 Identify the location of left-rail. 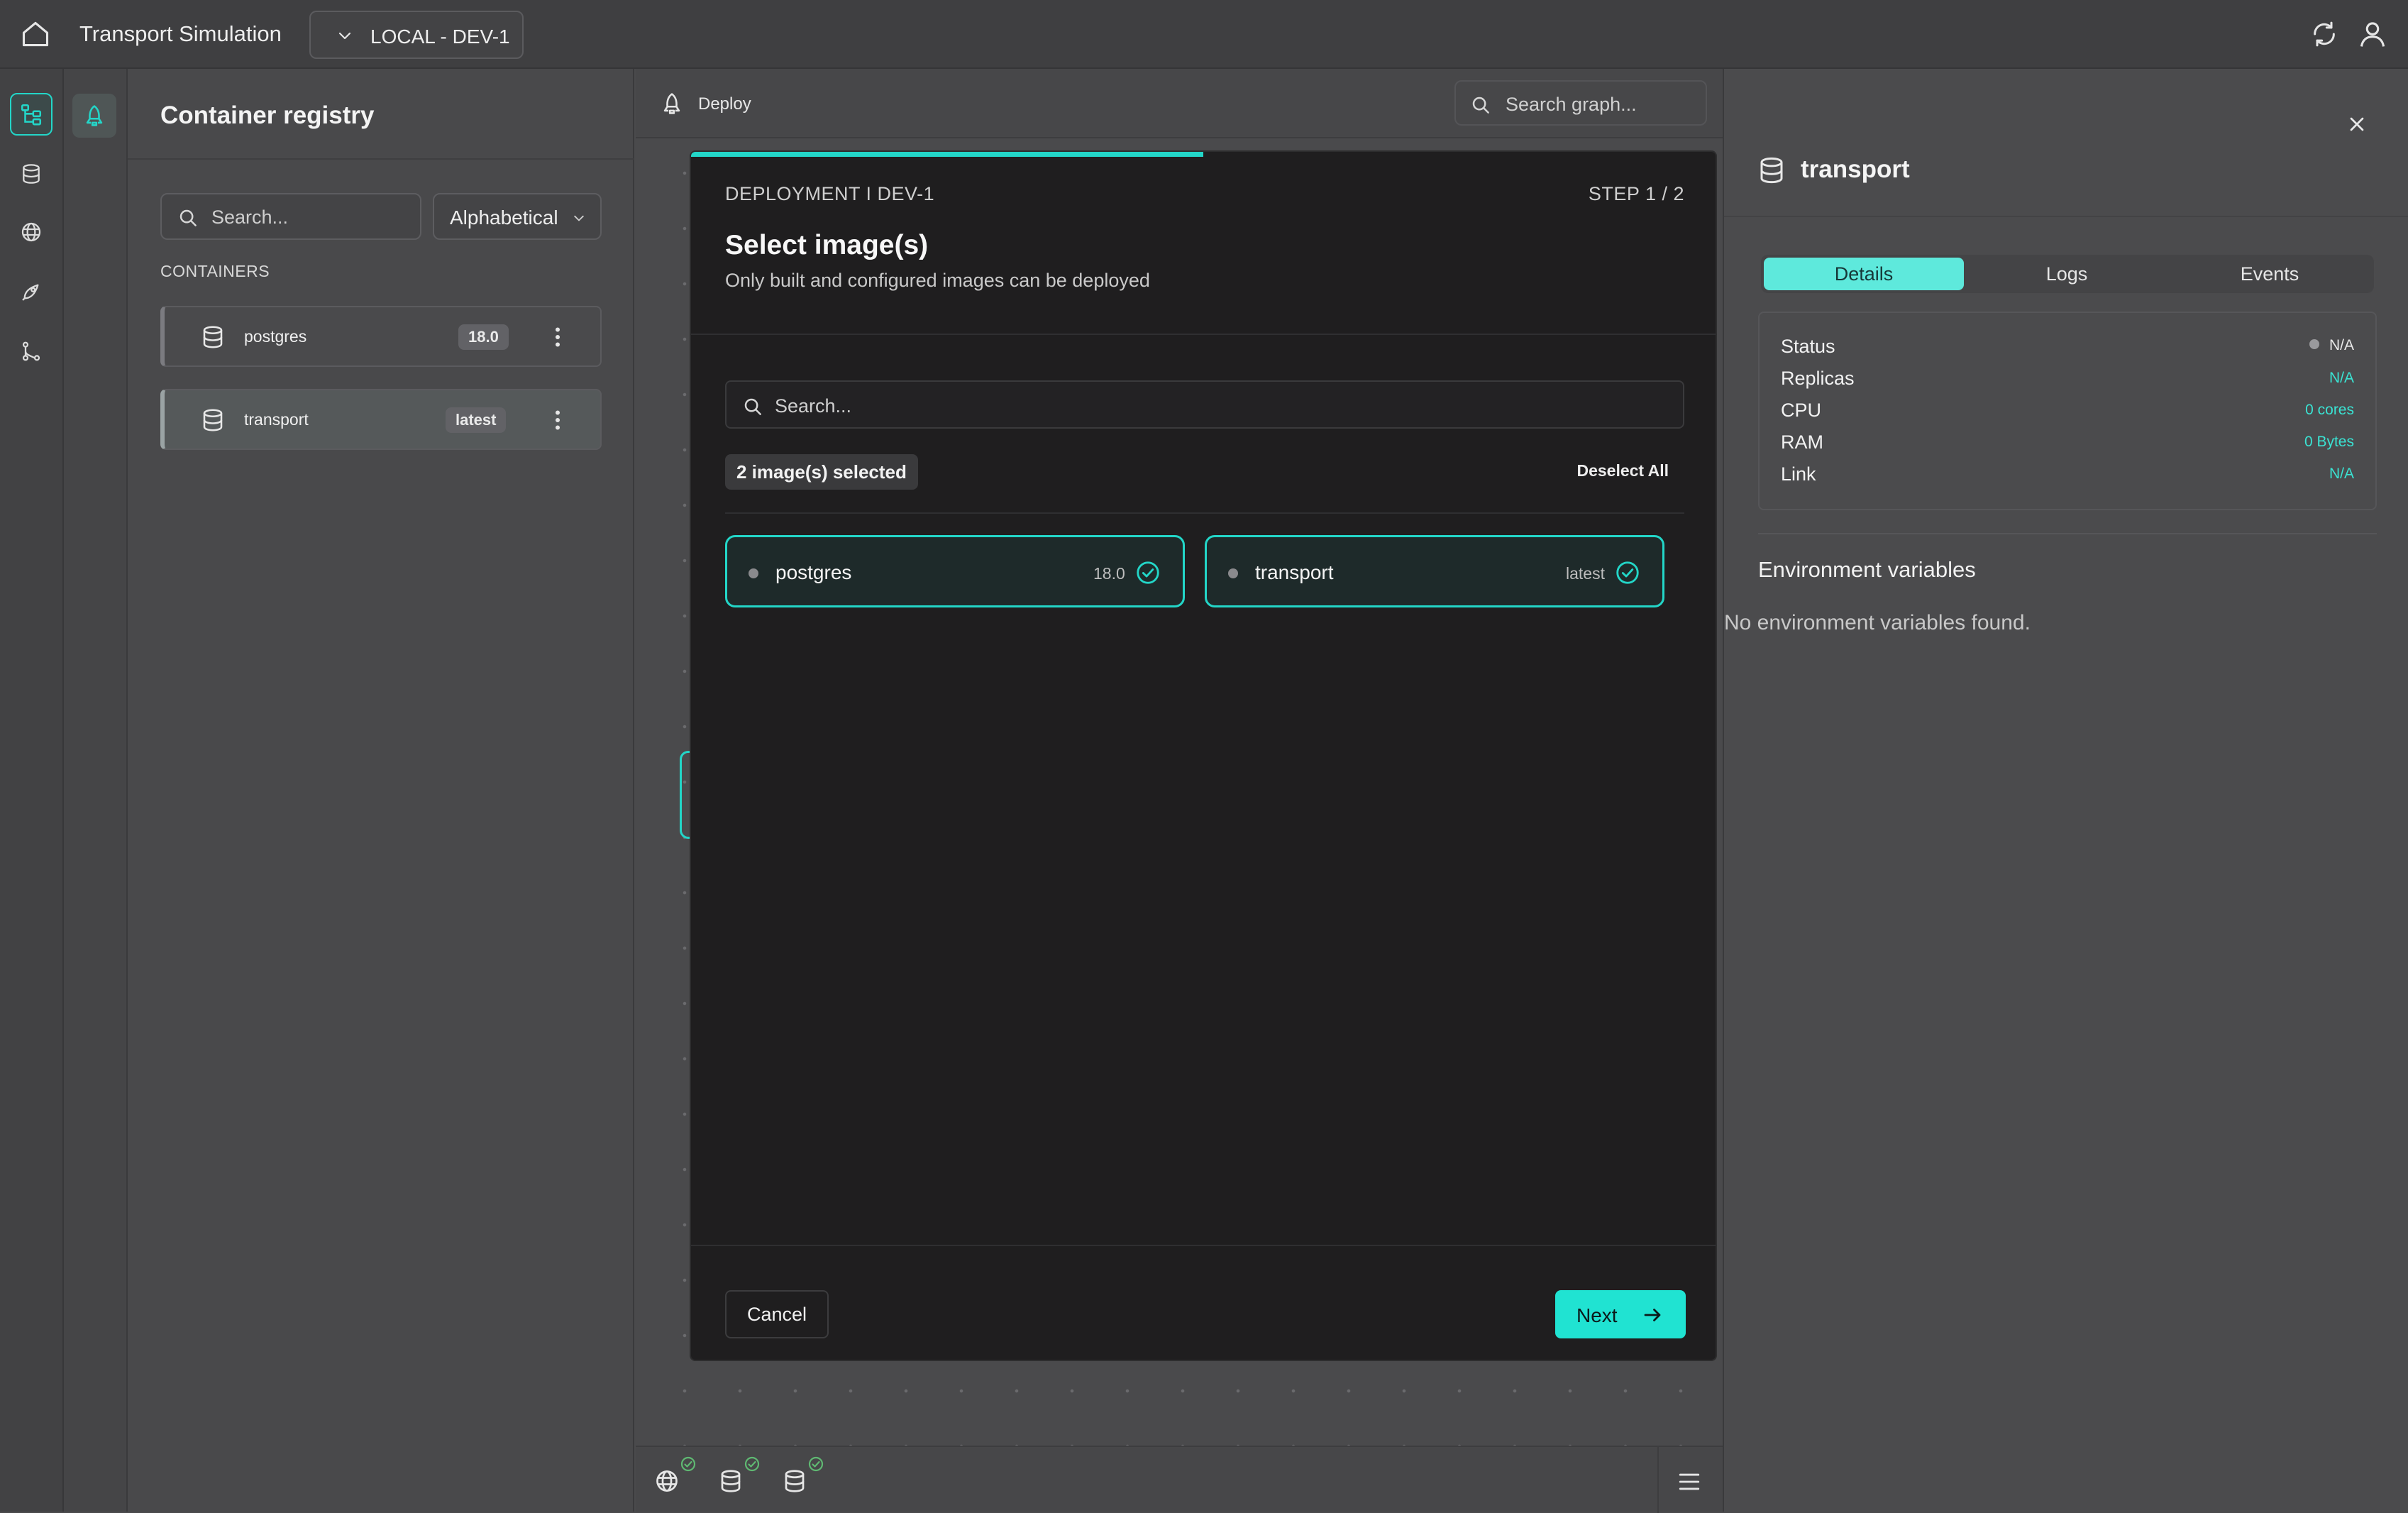
(32, 790).